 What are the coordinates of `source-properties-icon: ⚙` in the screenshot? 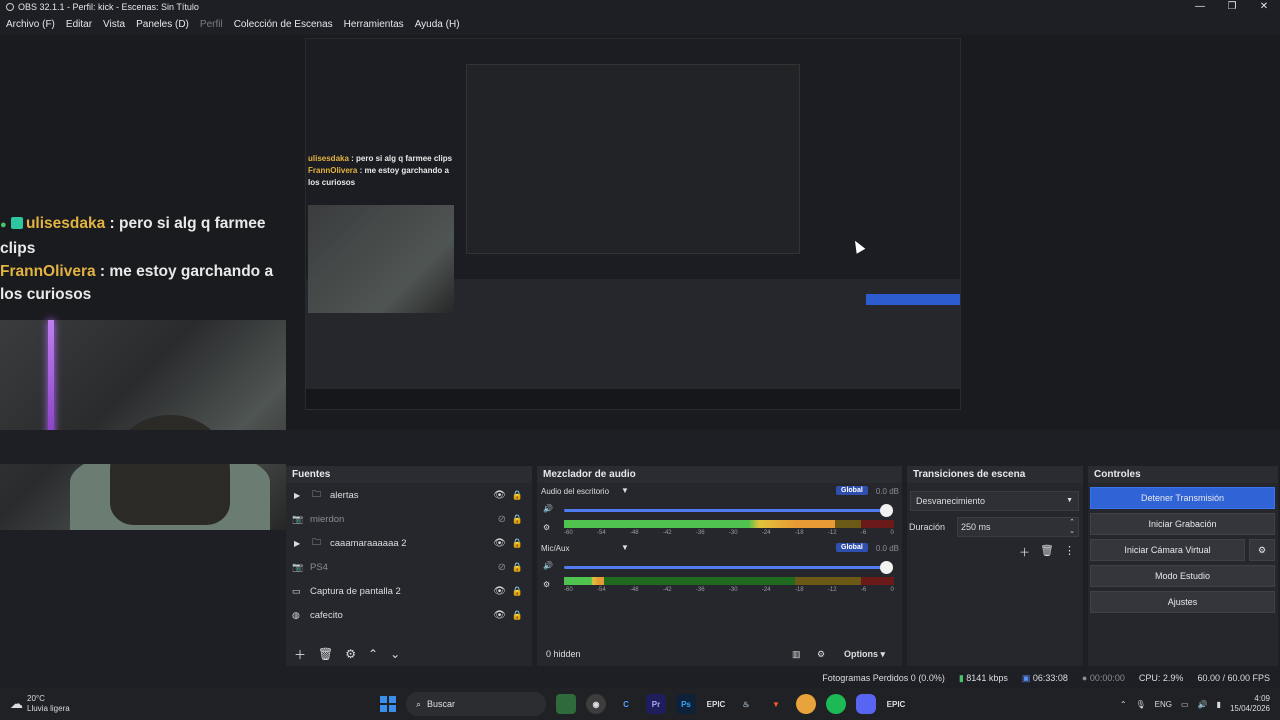 It's located at (350, 654).